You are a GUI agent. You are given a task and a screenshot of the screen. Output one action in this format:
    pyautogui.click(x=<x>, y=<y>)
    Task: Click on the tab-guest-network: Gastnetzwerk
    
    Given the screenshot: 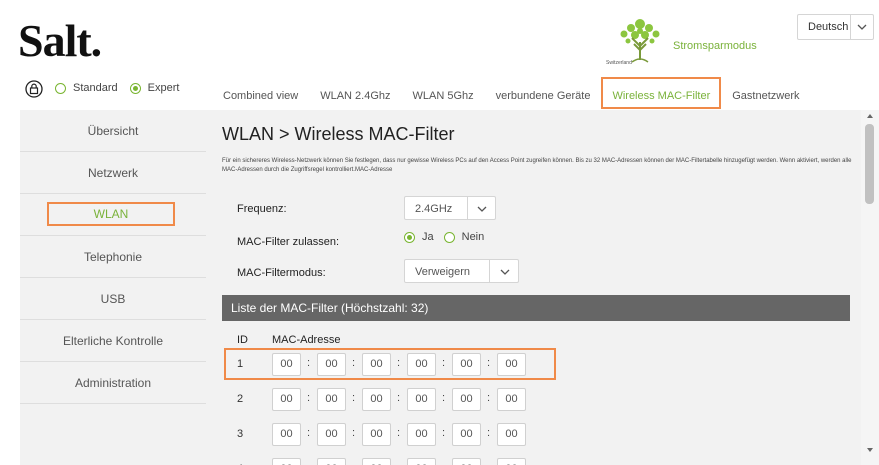 What is the action you would take?
    pyautogui.click(x=765, y=96)
    